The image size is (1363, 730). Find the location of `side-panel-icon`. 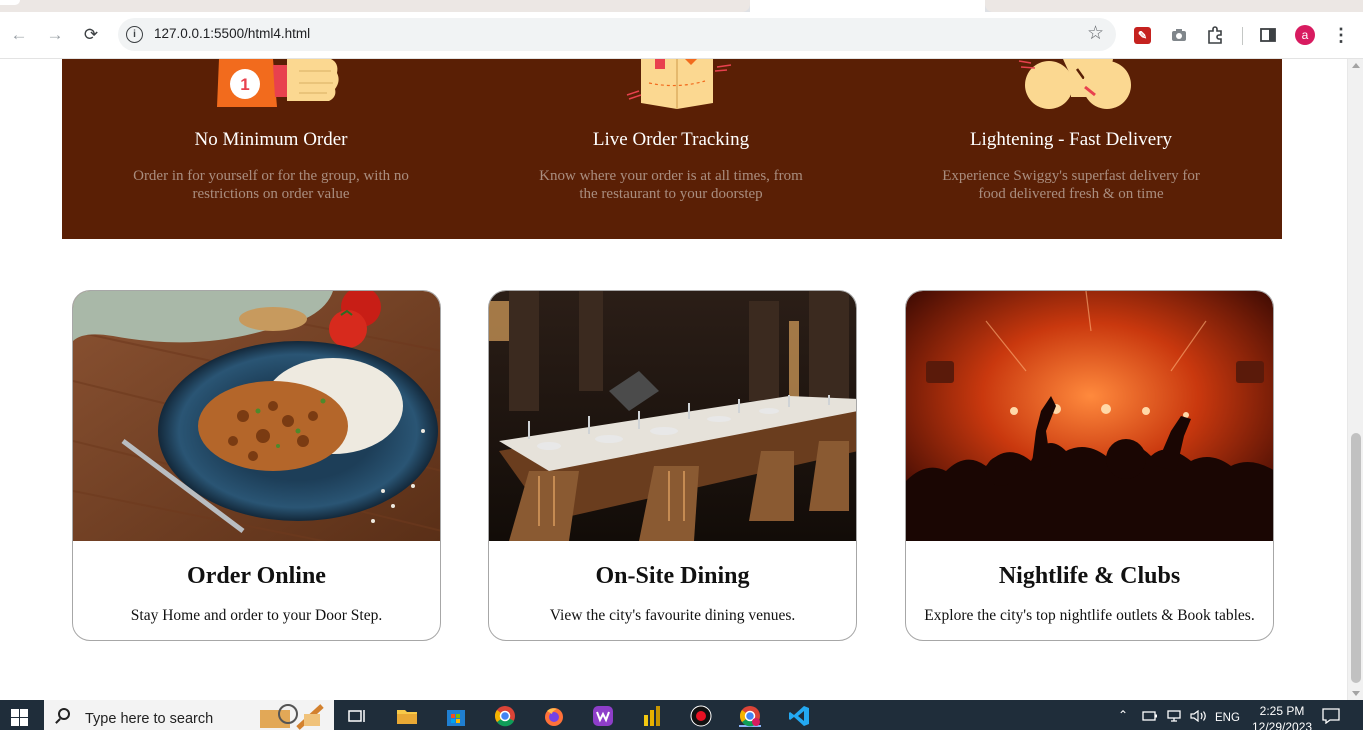

side-panel-icon is located at coordinates (1268, 35).